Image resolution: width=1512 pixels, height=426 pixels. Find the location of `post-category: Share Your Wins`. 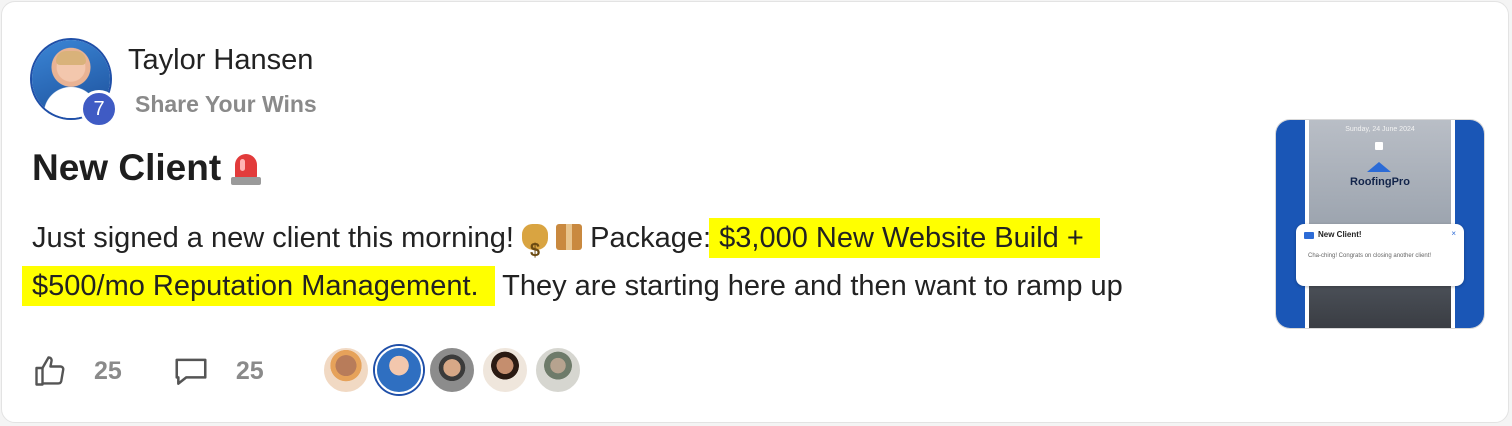

post-category: Share Your Wins is located at coordinates (226, 104).